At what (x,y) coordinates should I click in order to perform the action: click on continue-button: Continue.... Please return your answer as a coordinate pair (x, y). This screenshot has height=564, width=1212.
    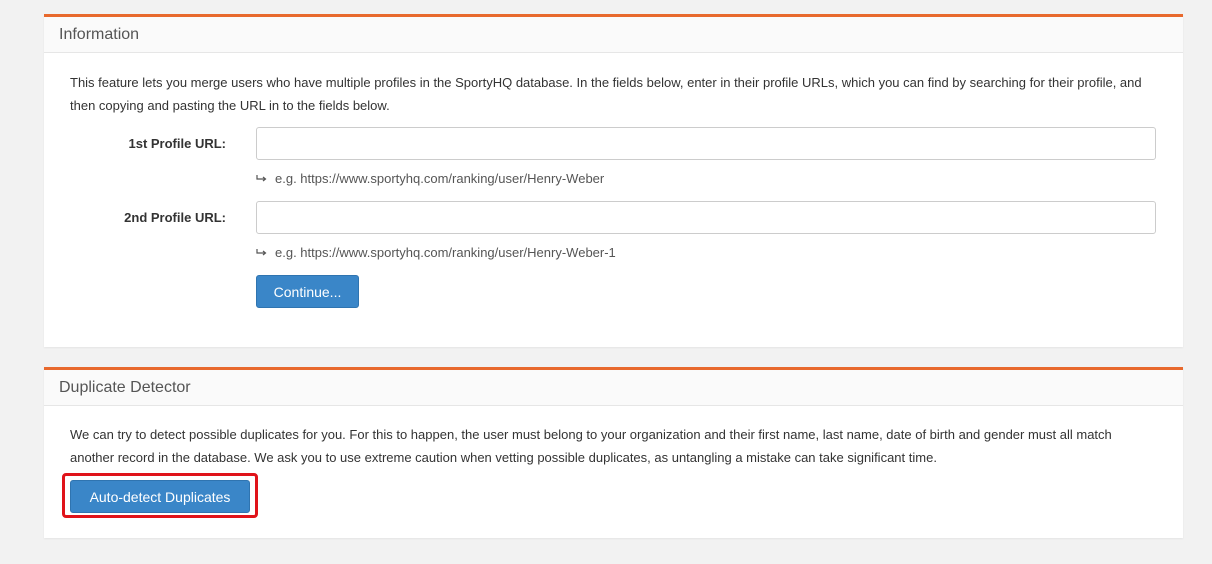
    Looking at the image, I should click on (307, 291).